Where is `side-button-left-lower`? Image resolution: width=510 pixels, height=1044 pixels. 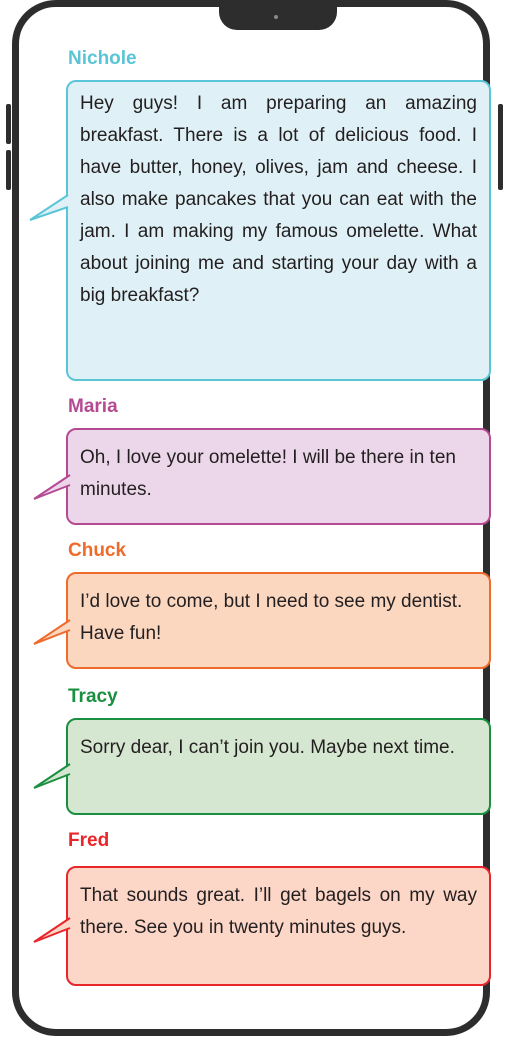 side-button-left-lower is located at coordinates (8, 170).